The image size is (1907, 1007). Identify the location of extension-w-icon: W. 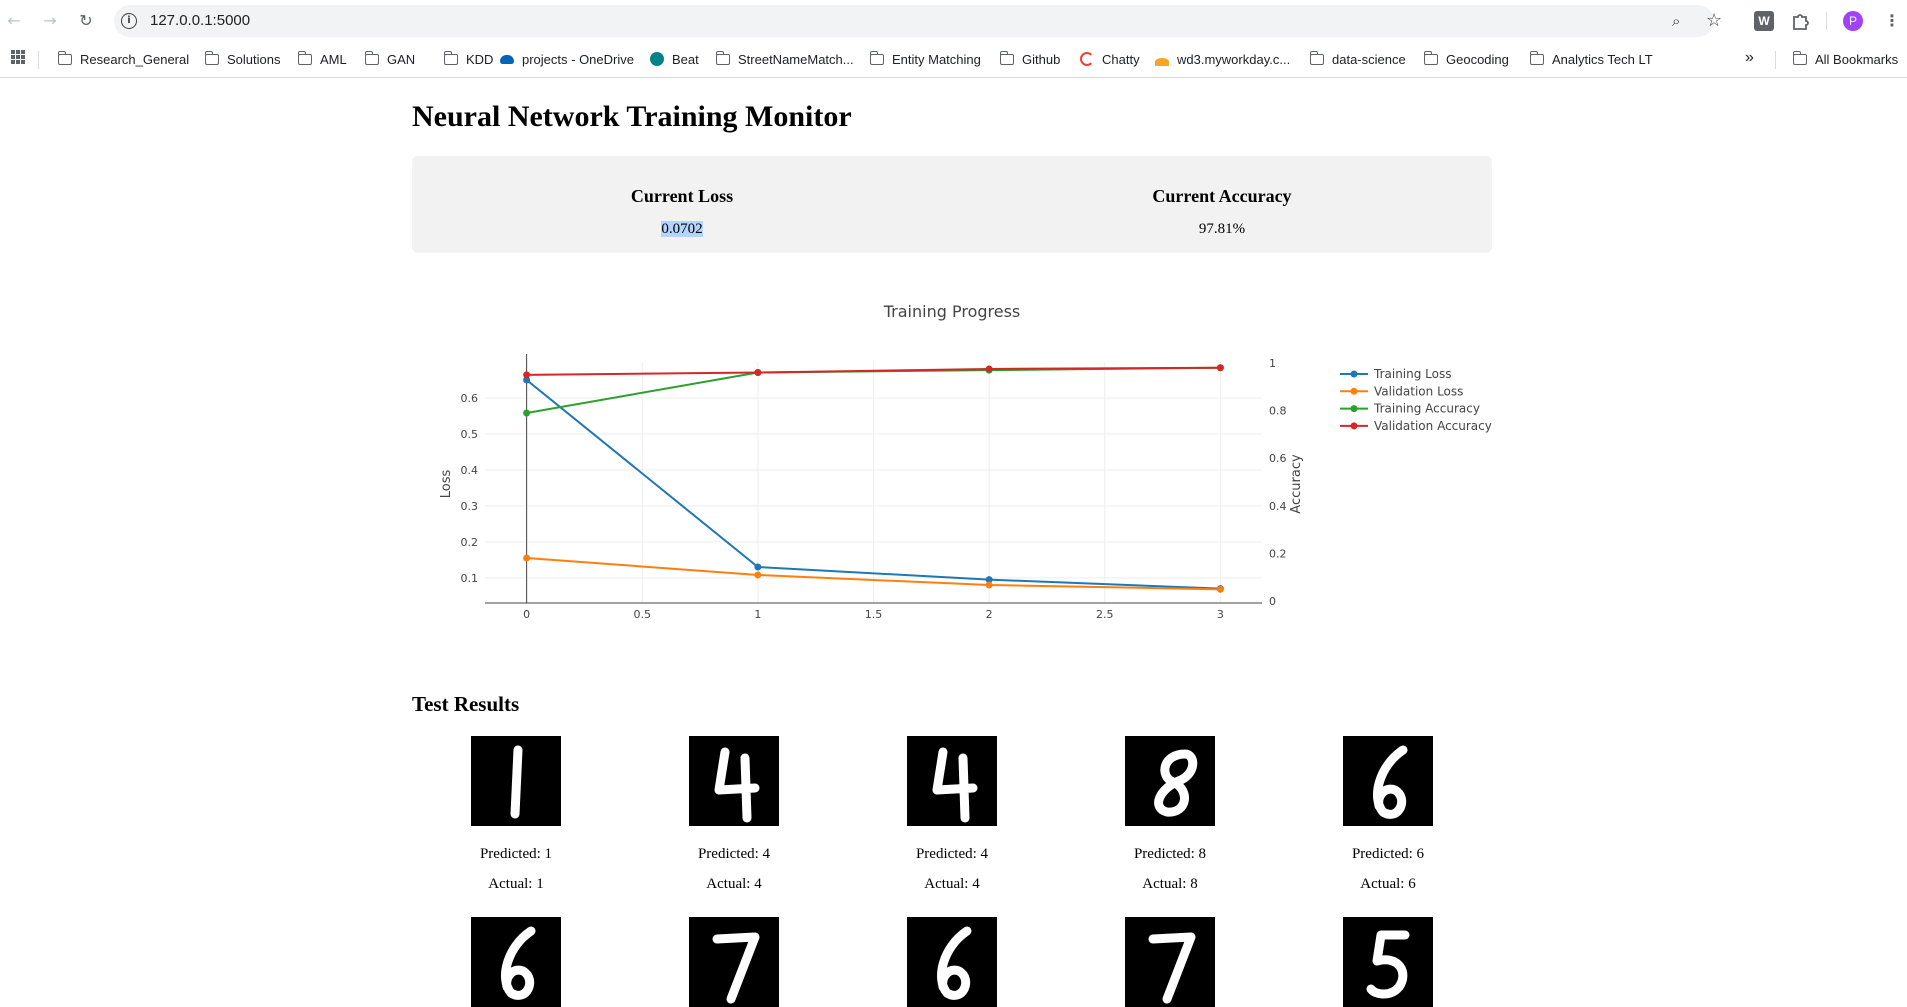
(1764, 21).